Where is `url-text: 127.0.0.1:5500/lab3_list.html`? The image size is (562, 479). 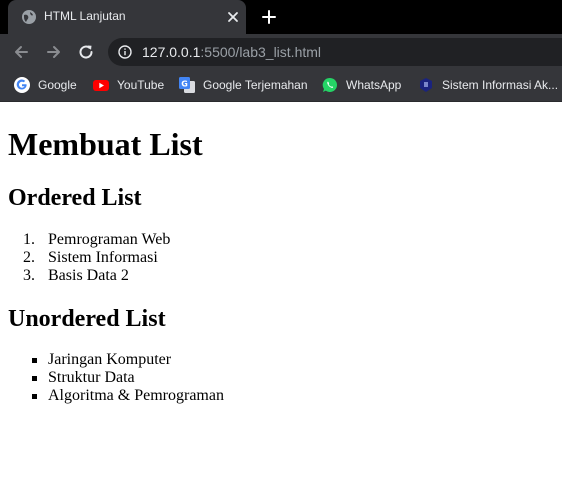 url-text: 127.0.0.1:5500/lab3_list.html is located at coordinates (231, 52).